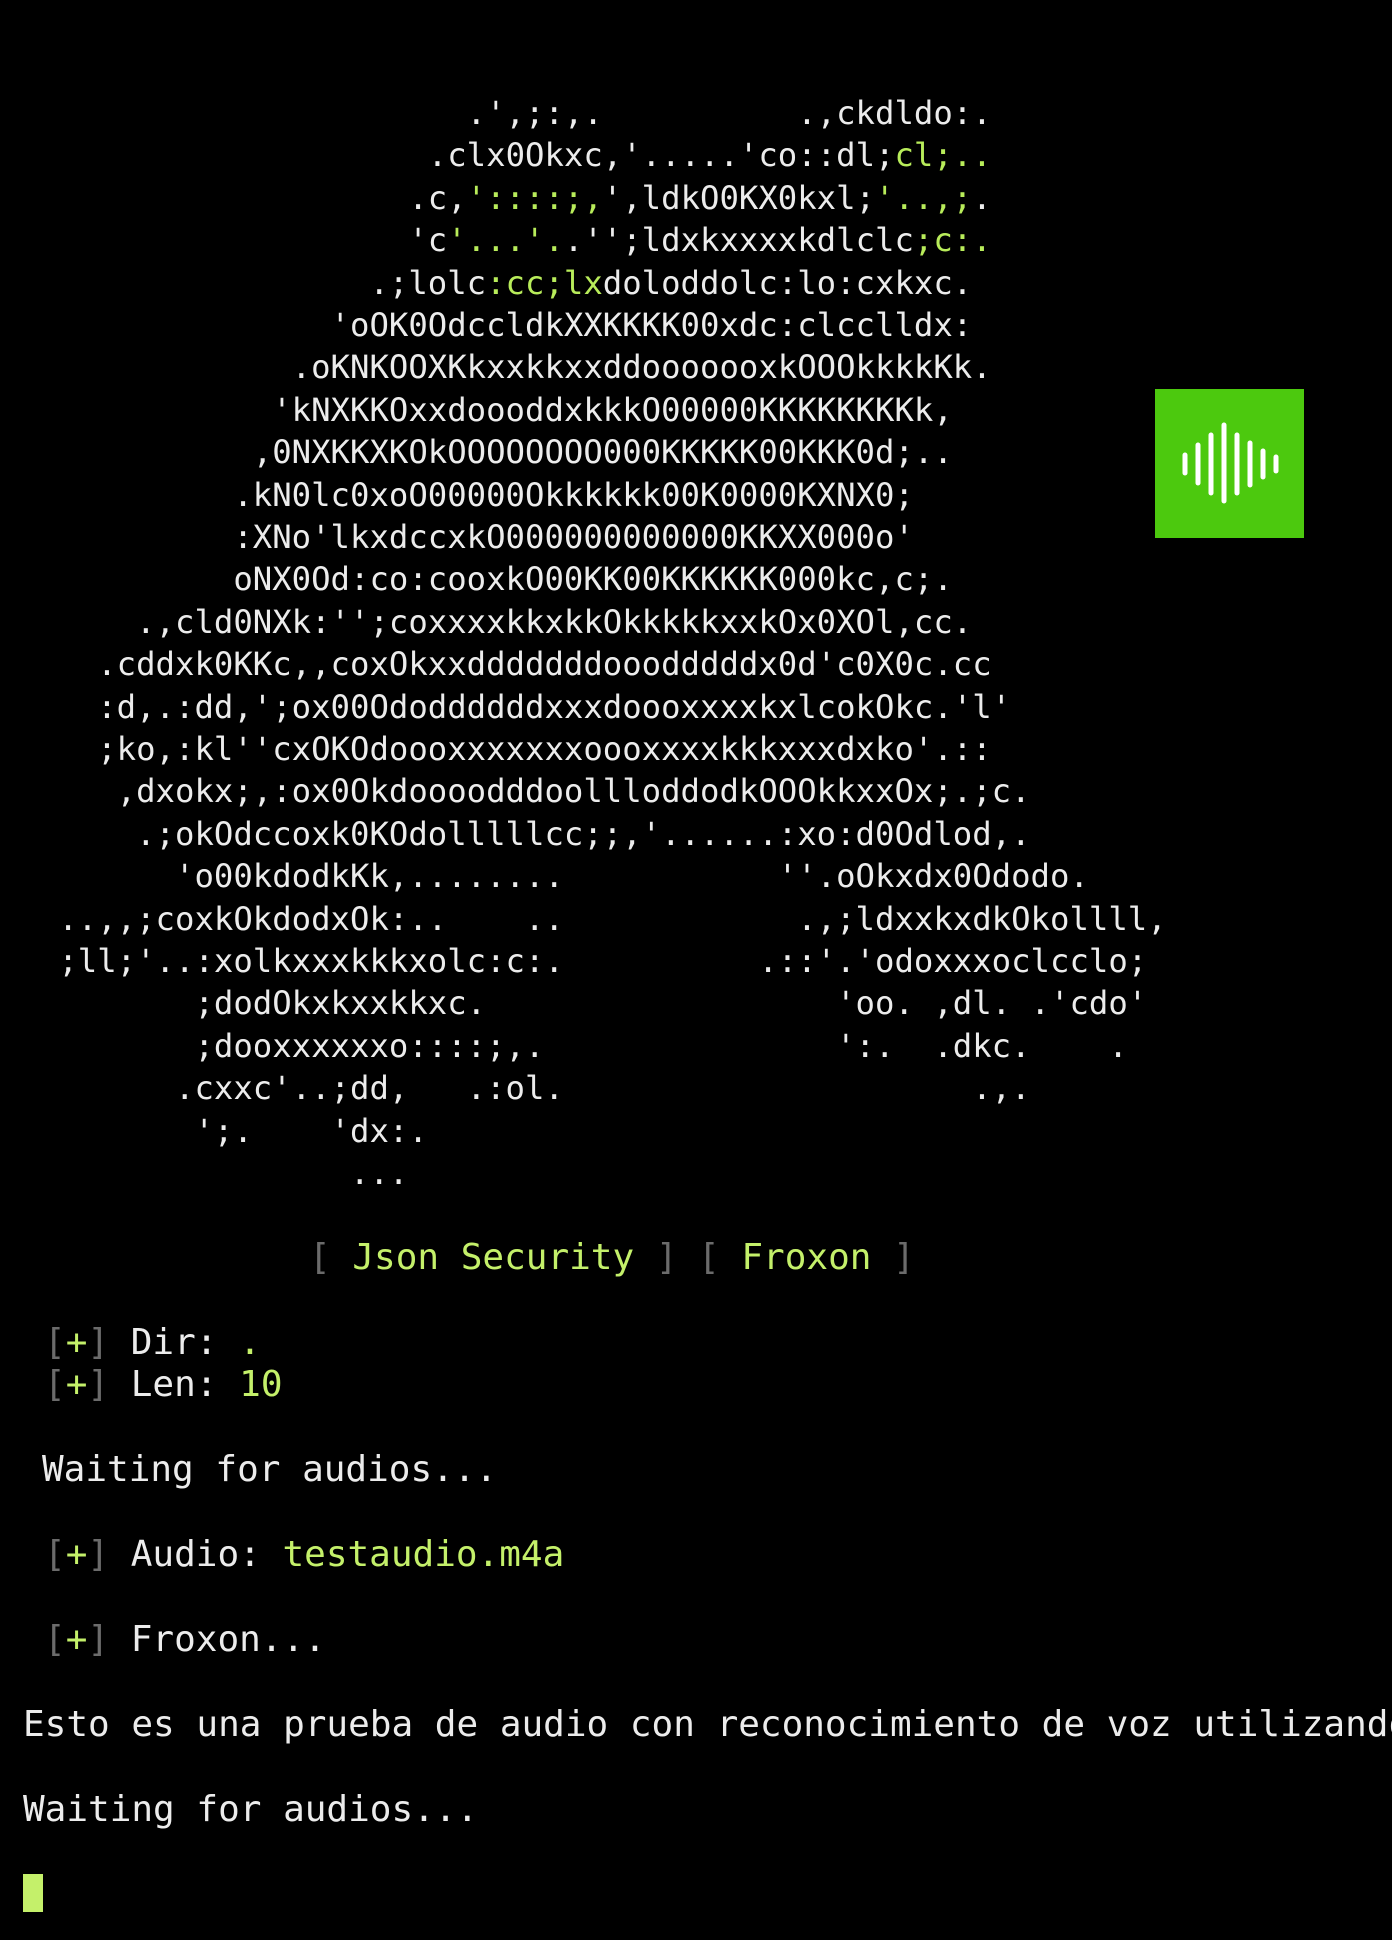 This screenshot has height=1940, width=1392. Describe the element at coordinates (496, 367) in the screenshot. I see `ascii-art-line: .oKNKOOXKkxxkkxxddooooooxkOOOkkkkKk.` at that location.